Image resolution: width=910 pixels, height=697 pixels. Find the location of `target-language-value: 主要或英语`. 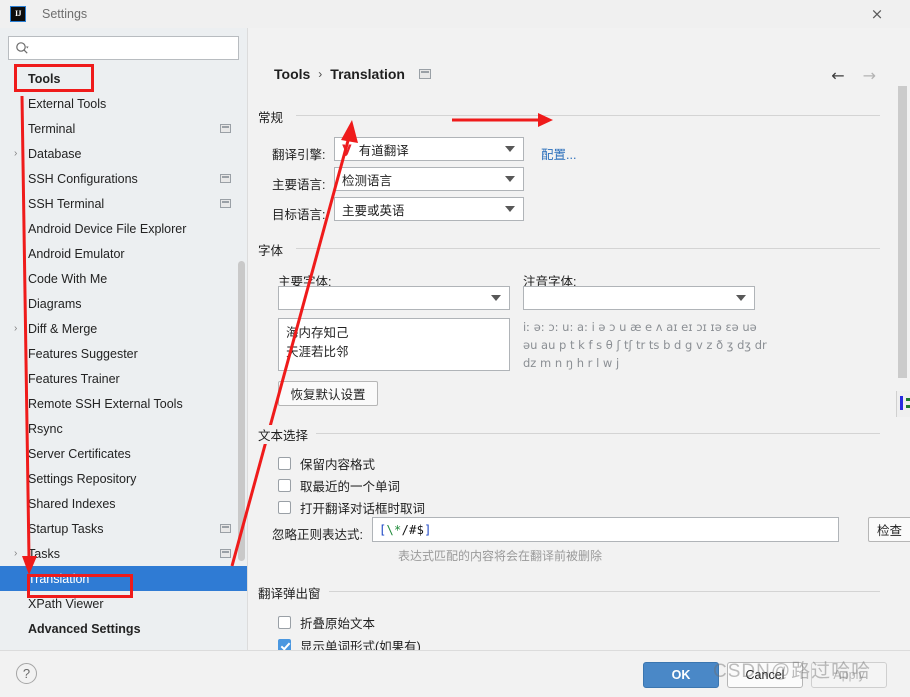

target-language-value: 主要或英语 is located at coordinates (373, 210).